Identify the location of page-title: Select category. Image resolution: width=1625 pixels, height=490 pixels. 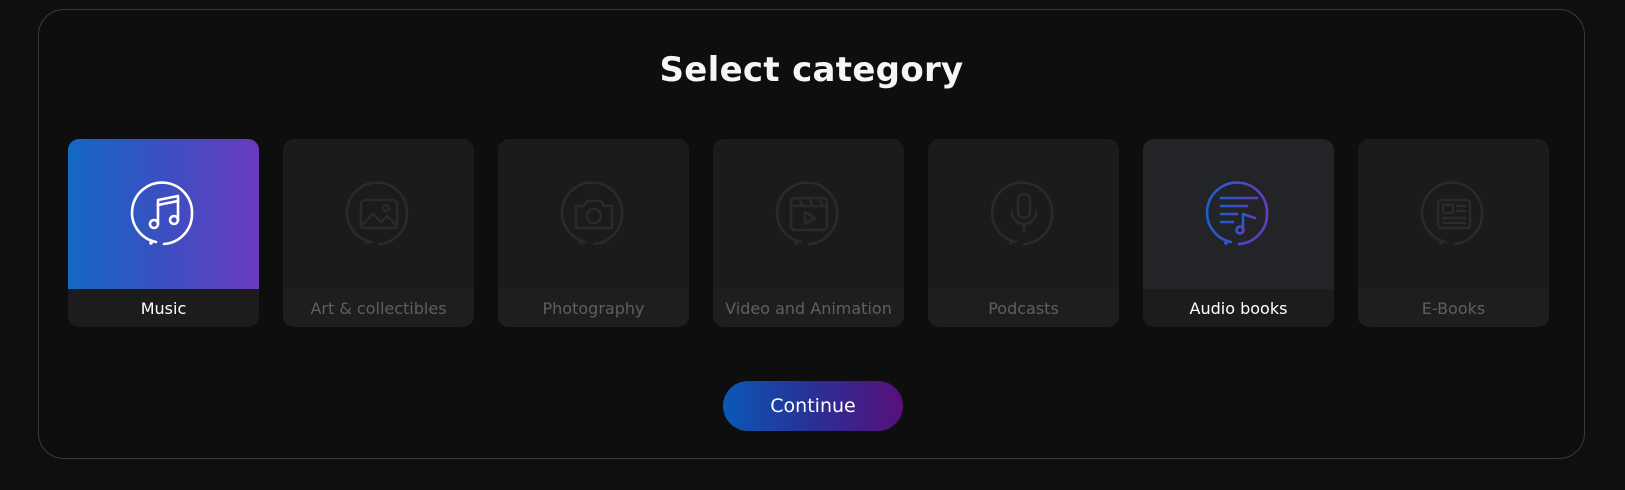
(811, 70).